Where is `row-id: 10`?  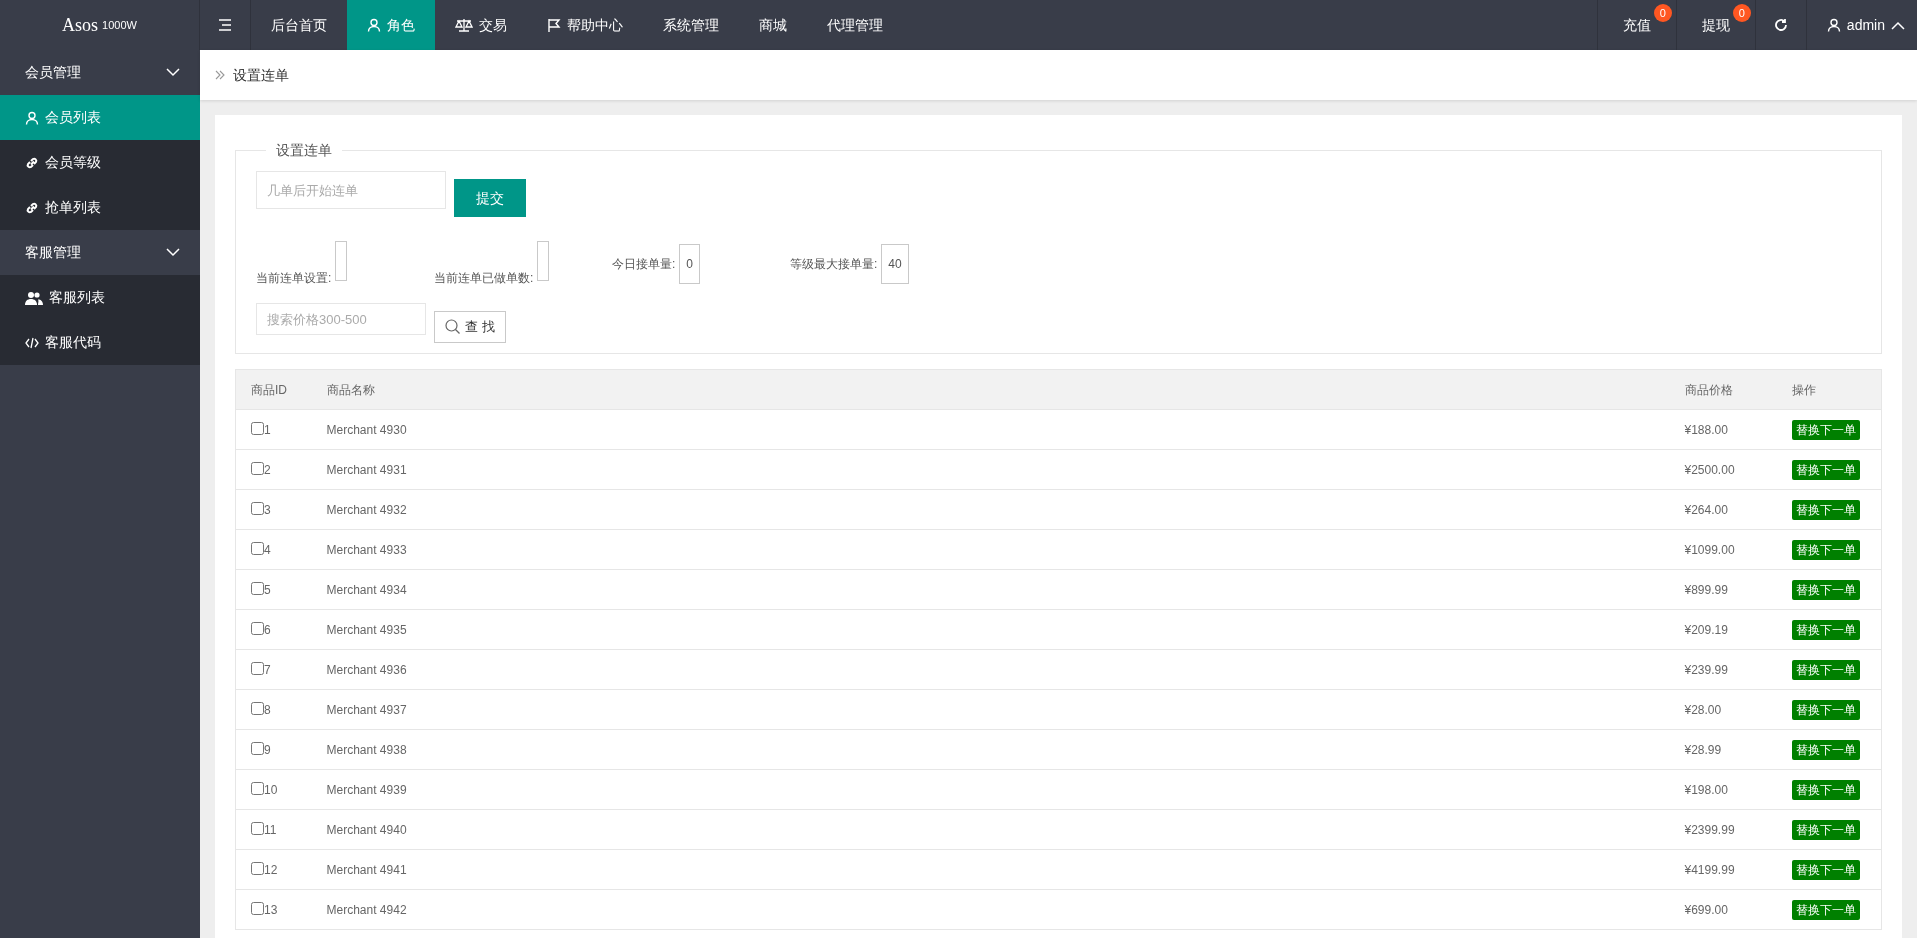 row-id: 10 is located at coordinates (271, 789).